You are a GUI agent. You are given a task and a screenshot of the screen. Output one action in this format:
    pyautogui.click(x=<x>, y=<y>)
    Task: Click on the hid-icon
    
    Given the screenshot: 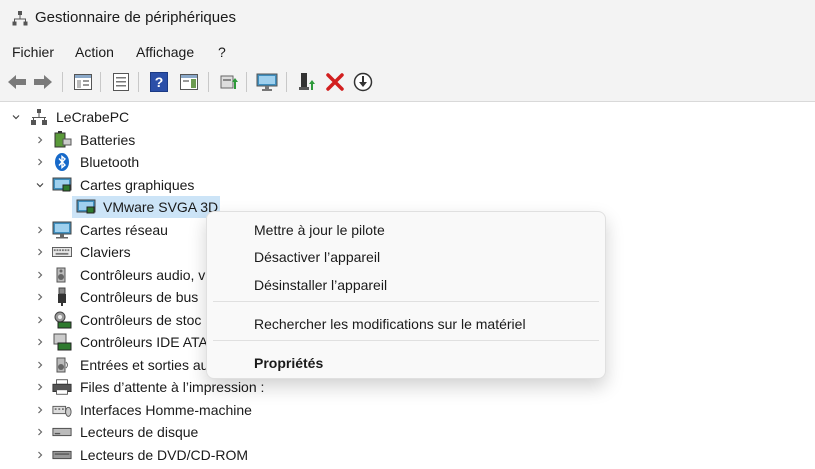 What is the action you would take?
    pyautogui.click(x=62, y=410)
    